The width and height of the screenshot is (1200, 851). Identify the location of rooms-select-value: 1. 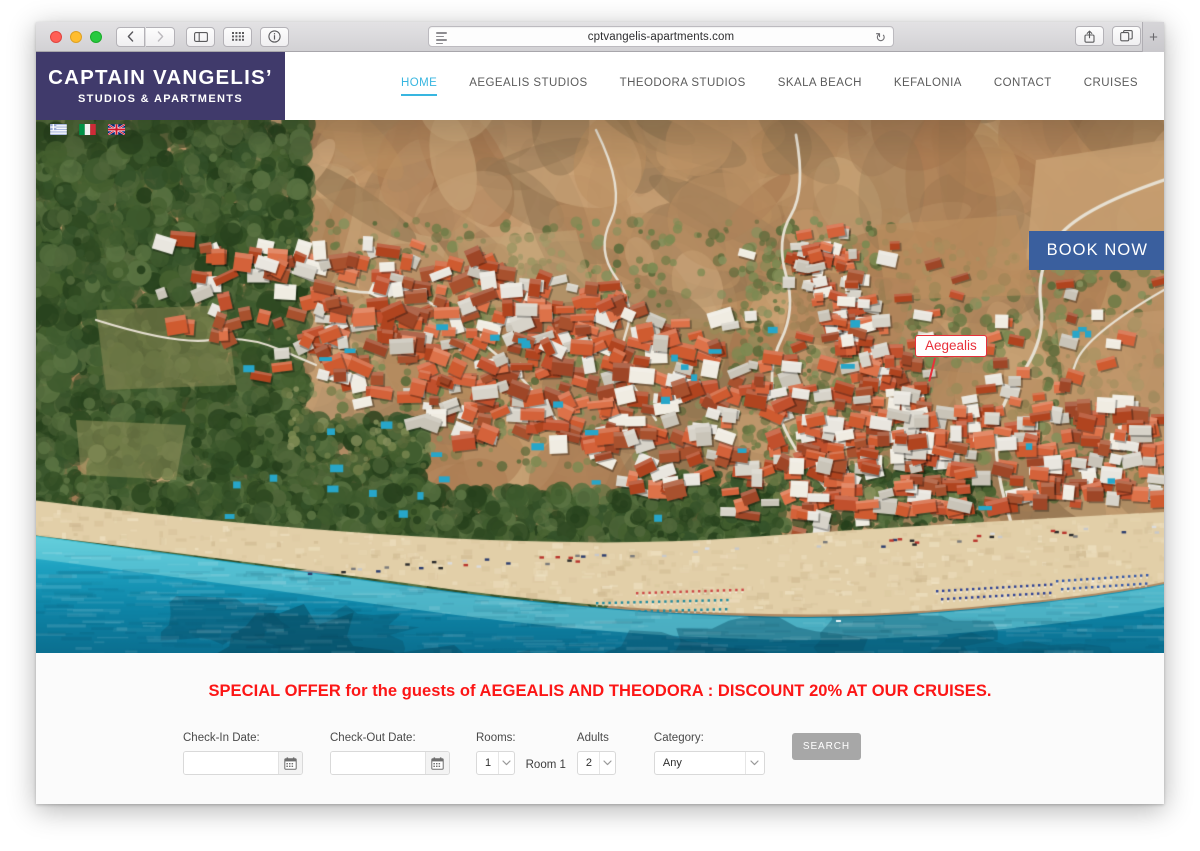
(488, 763).